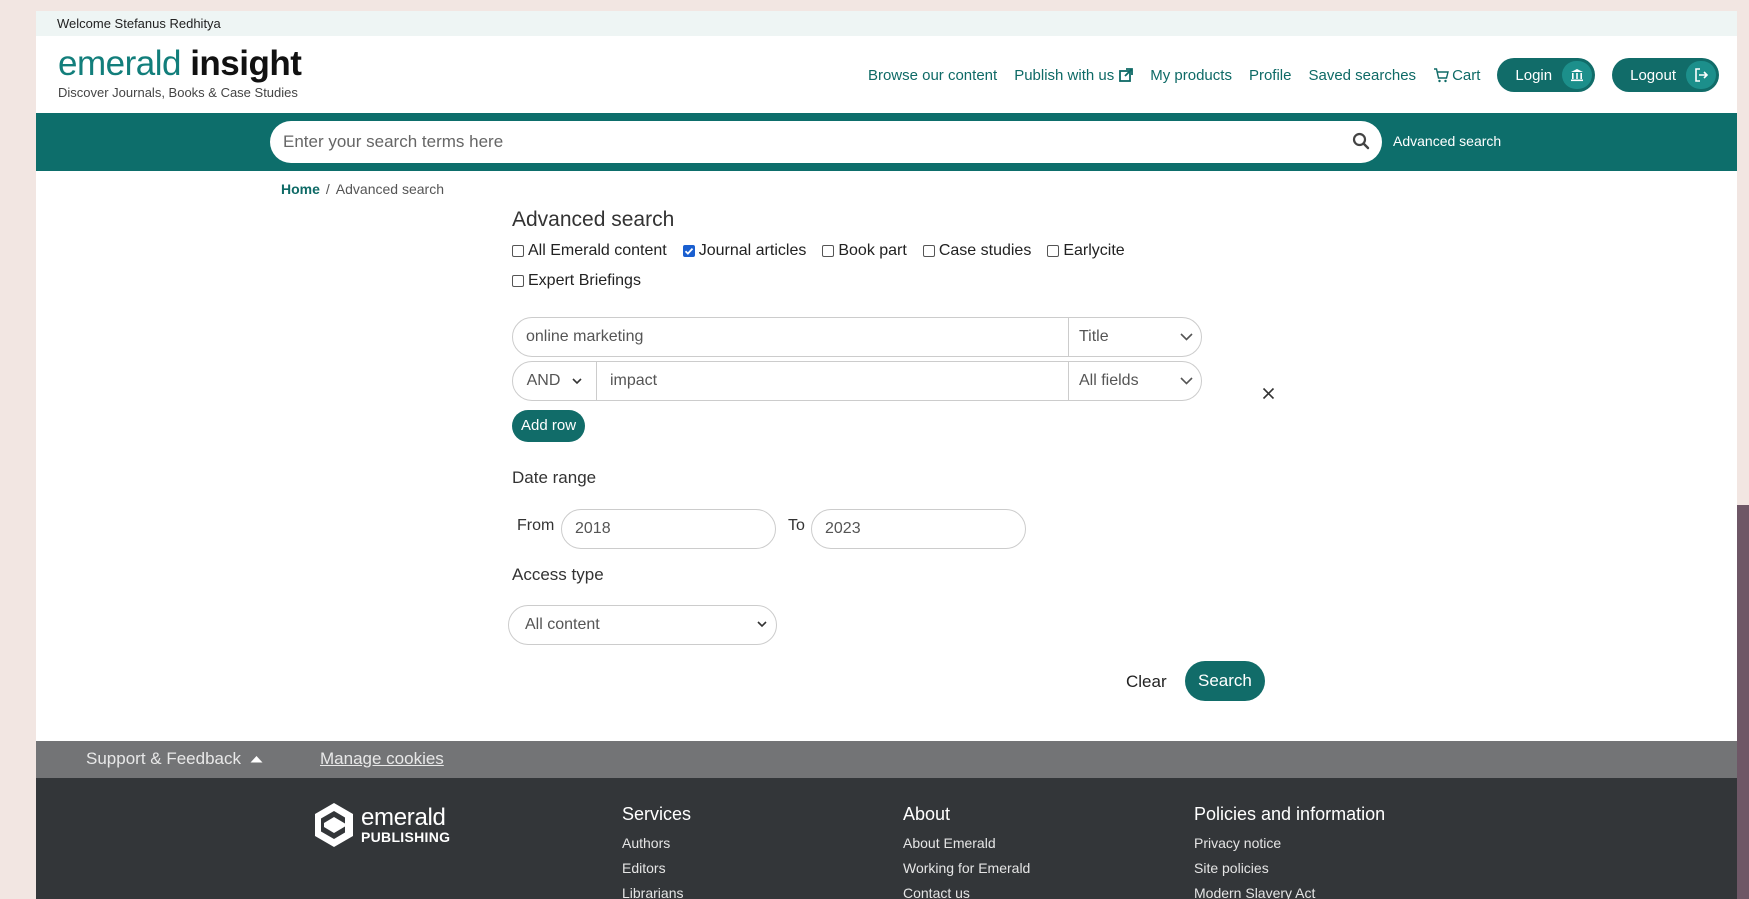 The width and height of the screenshot is (1749, 899). Describe the element at coordinates (1289, 890) in the screenshot. I see `footer-link-modern-slavery-act: Modern Slavery Act` at that location.